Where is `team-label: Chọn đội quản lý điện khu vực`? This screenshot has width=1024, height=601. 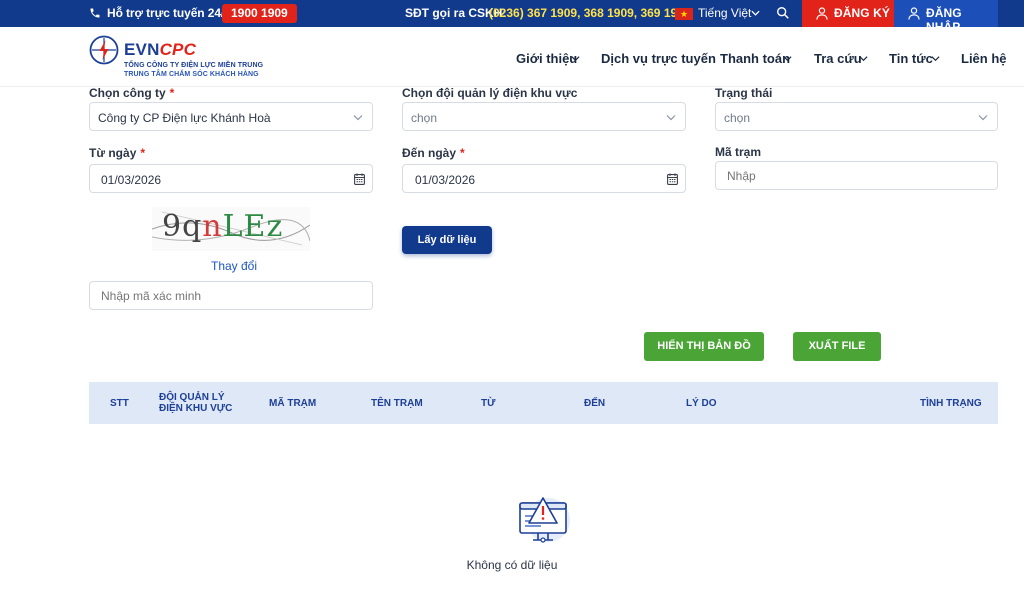 team-label: Chọn đội quản lý điện khu vực is located at coordinates (490, 93).